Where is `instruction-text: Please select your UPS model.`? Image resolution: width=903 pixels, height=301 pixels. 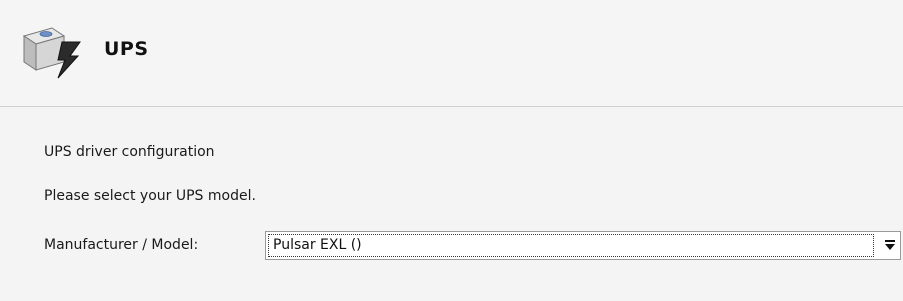 instruction-text: Please select your UPS model. is located at coordinates (150, 196).